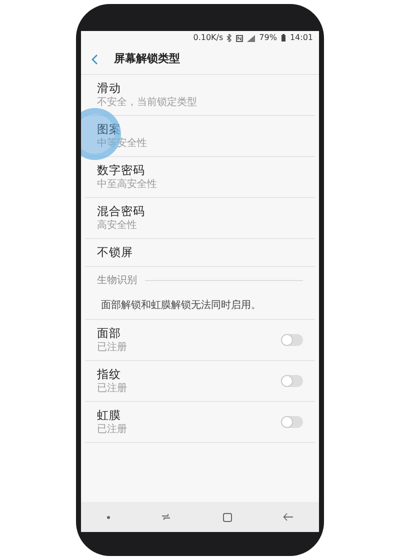 The image size is (400, 560). Describe the element at coordinates (283, 38) in the screenshot. I see `battery-icon` at that location.